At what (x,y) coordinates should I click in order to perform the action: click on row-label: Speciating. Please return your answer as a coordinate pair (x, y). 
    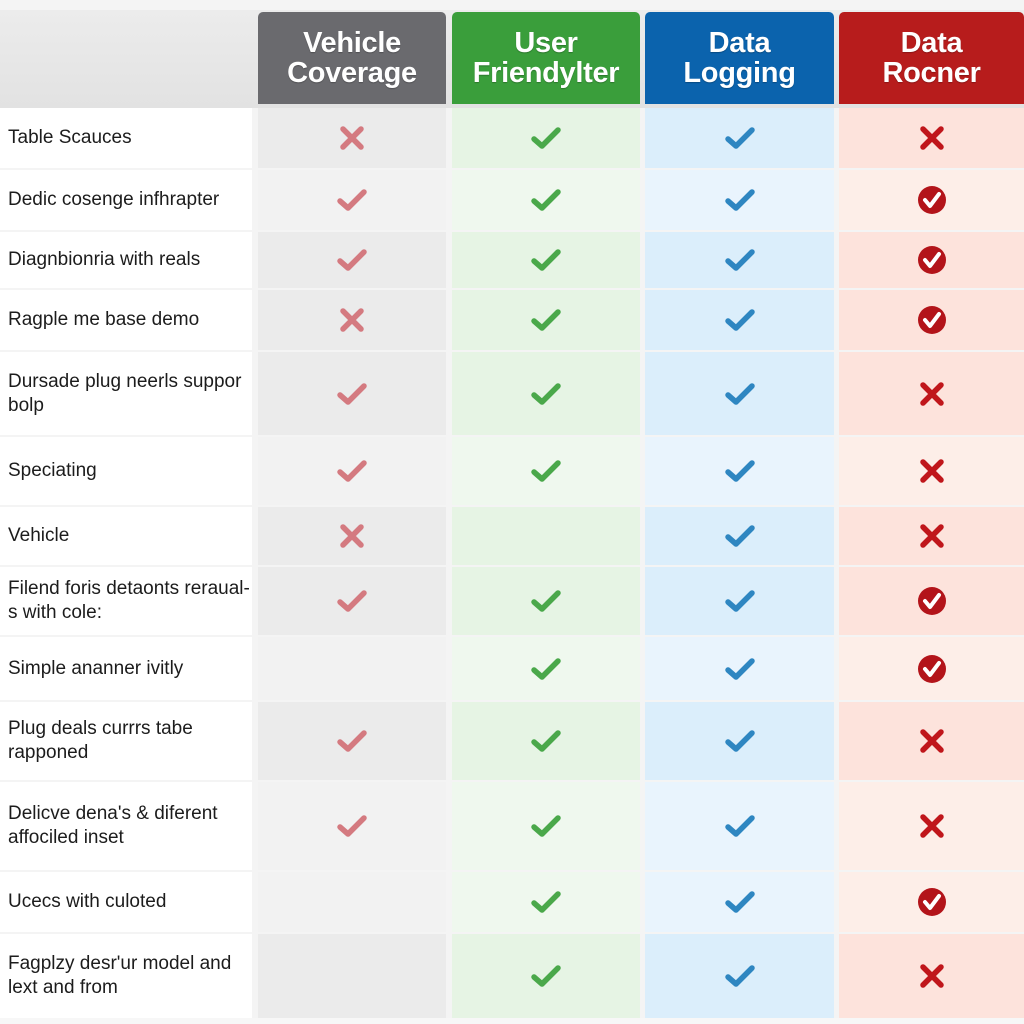
    Looking at the image, I should click on (126, 471).